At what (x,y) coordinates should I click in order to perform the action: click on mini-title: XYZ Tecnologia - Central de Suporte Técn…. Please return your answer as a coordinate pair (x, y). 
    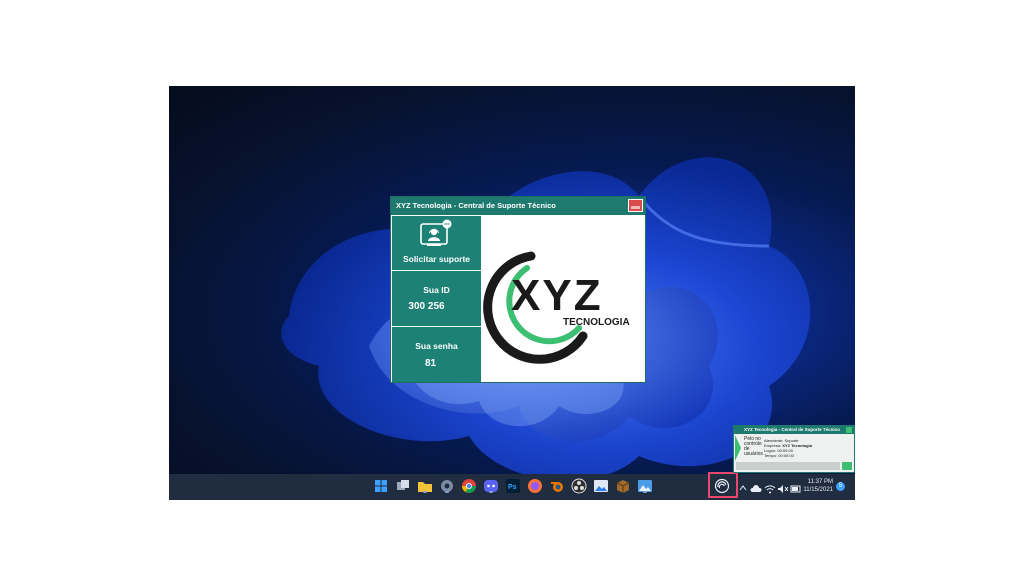
    Looking at the image, I should click on (792, 429).